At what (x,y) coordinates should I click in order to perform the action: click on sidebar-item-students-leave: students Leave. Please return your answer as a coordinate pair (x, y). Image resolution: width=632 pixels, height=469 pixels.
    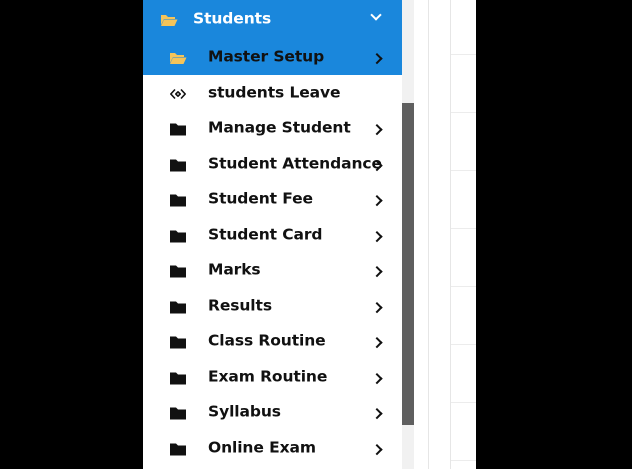
    Looking at the image, I should click on (272, 93).